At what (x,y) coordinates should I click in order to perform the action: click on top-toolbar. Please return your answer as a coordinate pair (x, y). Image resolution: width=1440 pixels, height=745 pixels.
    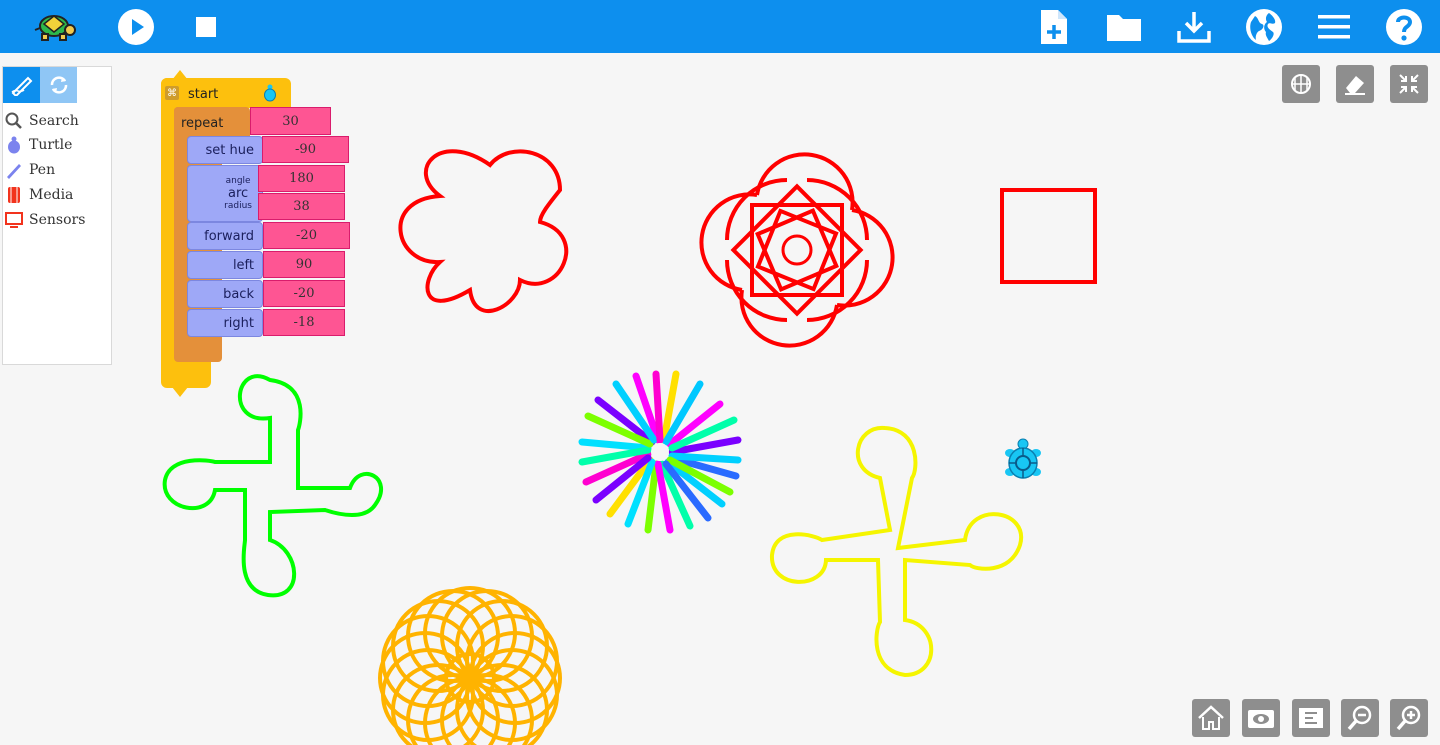
    Looking at the image, I should click on (720, 26).